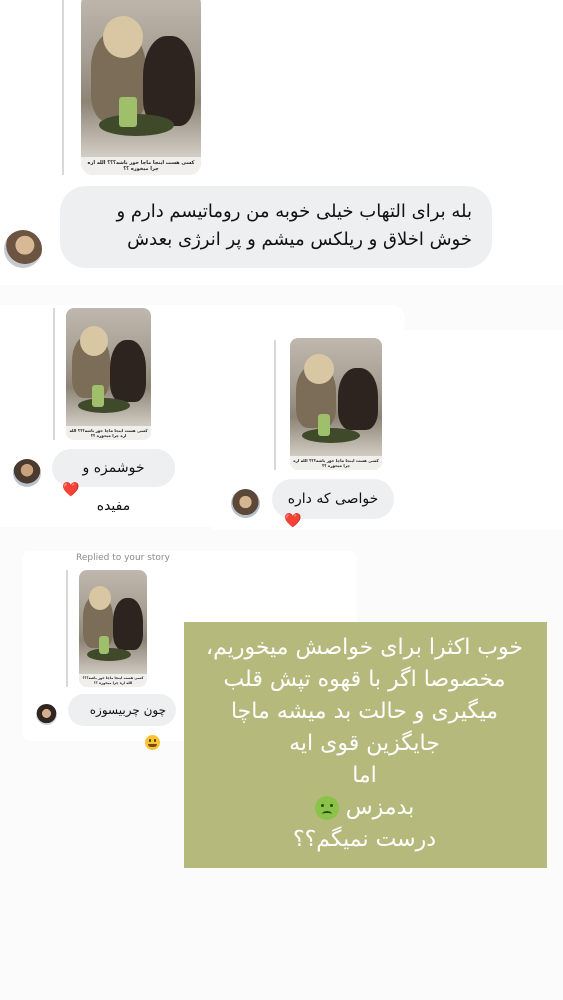 The width and height of the screenshot is (563, 1000). I want to click on overlay-line: مخصوصا اگر با قهوه تپش قلب, so click(364, 679).